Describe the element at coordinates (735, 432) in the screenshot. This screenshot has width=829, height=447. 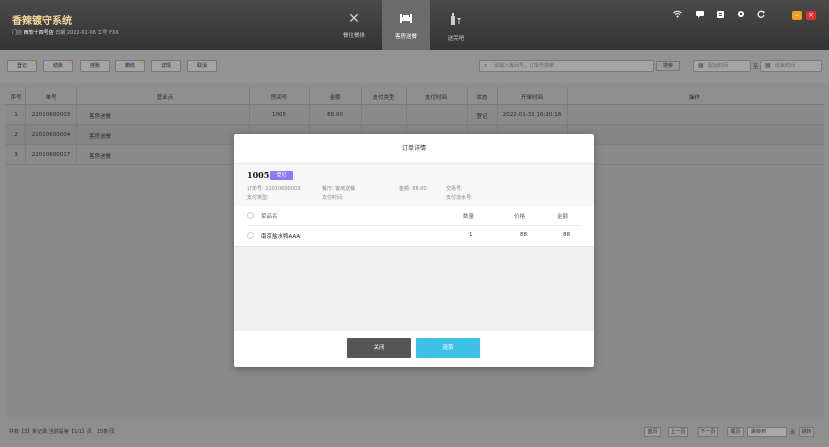
I see `last-page-button: 尾页` at that location.